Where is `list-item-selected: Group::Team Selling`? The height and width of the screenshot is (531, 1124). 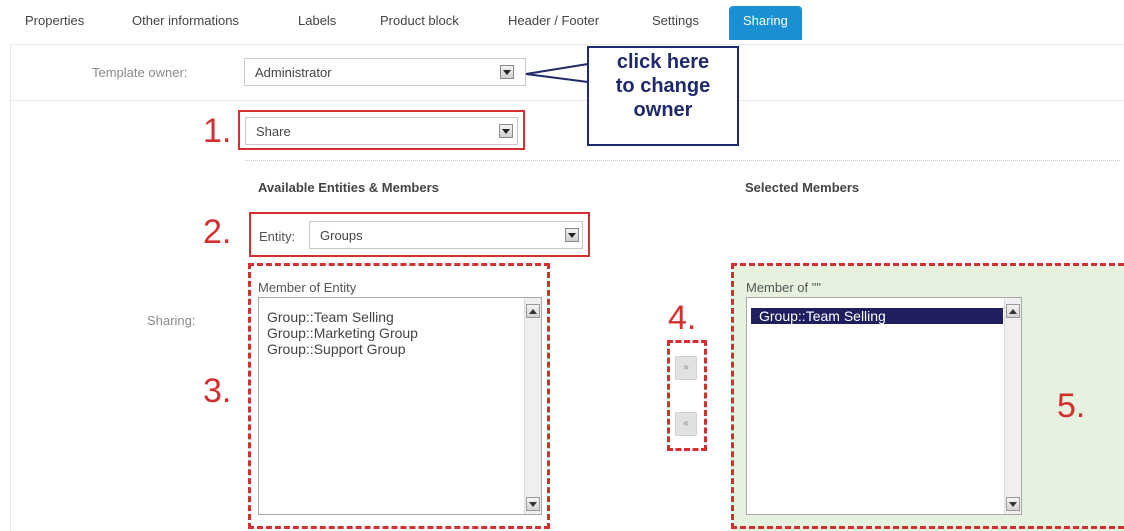 list-item-selected: Group::Team Selling is located at coordinates (877, 316).